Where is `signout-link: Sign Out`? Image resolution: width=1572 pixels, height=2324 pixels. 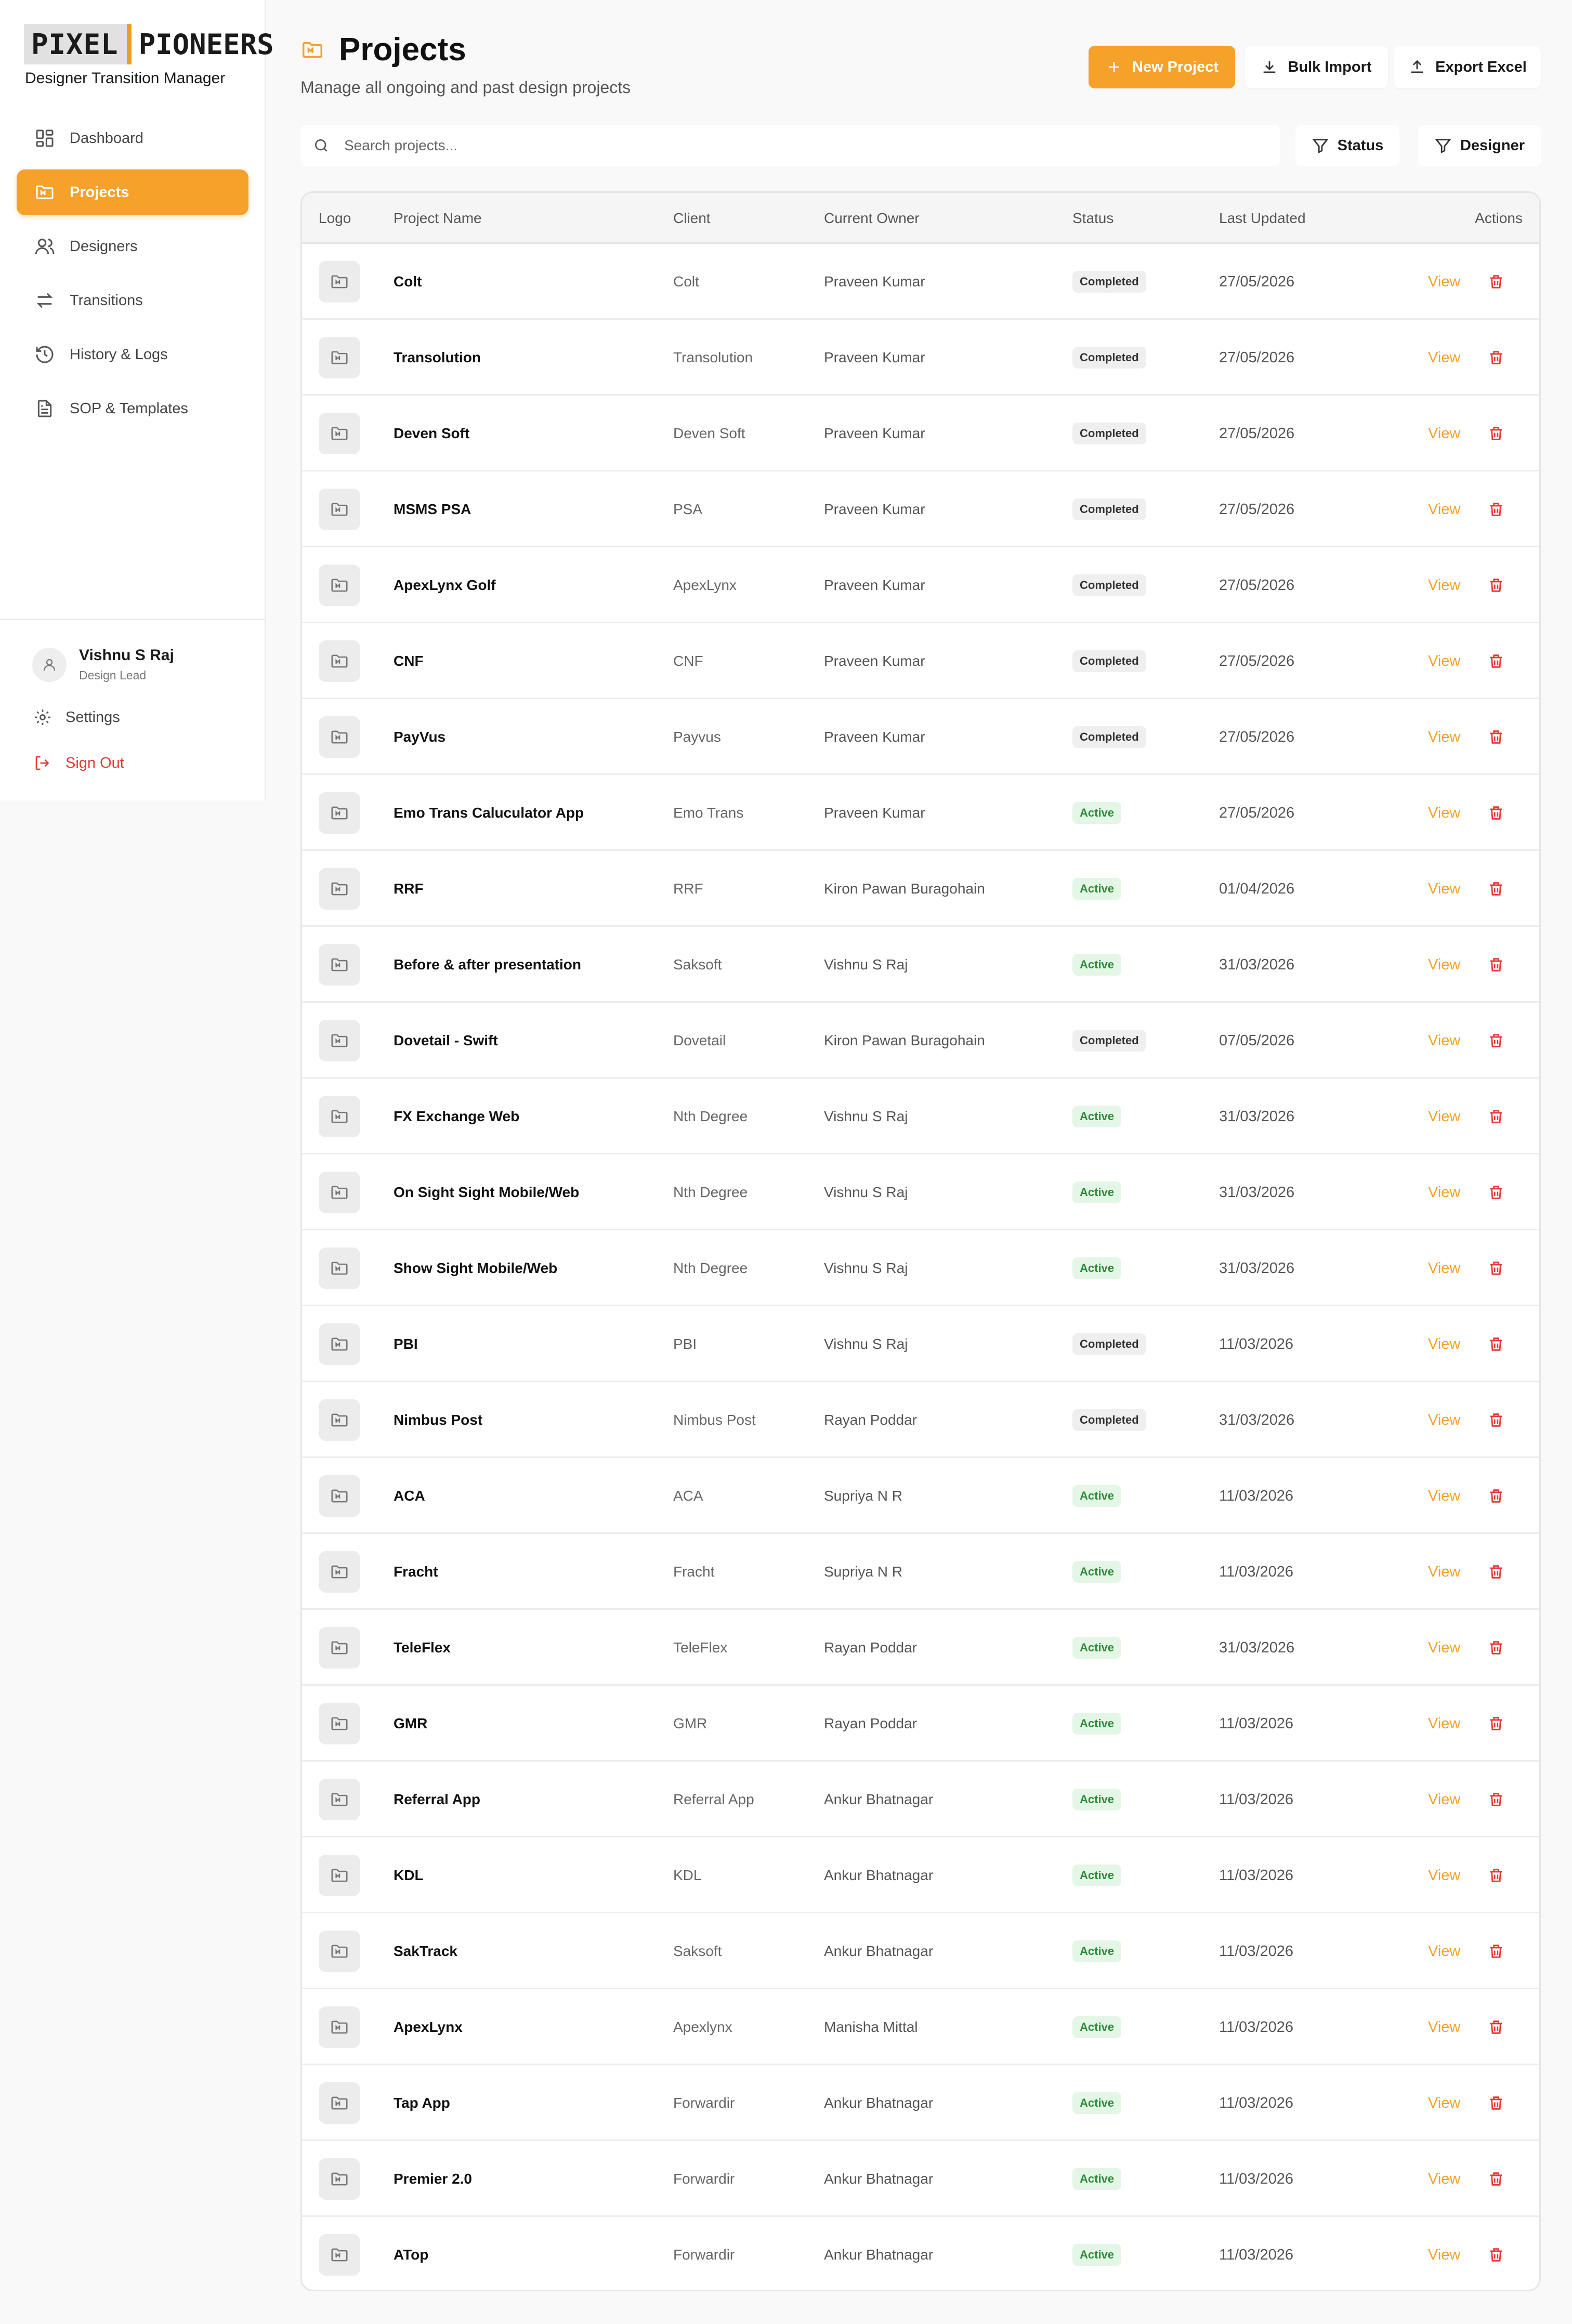 signout-link: Sign Out is located at coordinates (79, 763).